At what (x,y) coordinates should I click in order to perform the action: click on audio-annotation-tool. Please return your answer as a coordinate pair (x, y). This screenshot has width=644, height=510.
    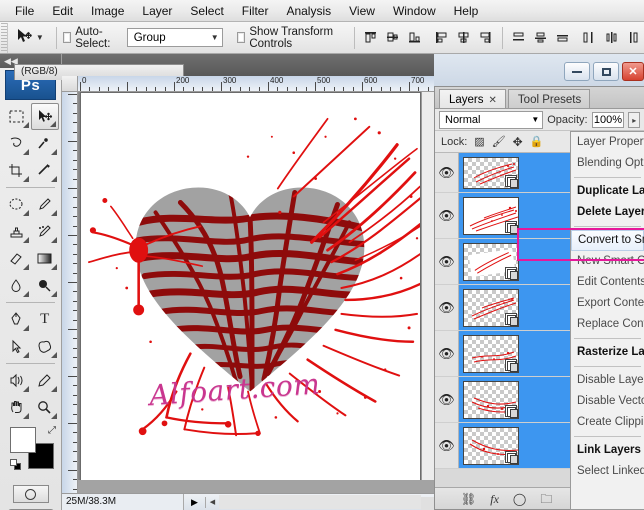
    Looking at the image, I should click on (16, 380).